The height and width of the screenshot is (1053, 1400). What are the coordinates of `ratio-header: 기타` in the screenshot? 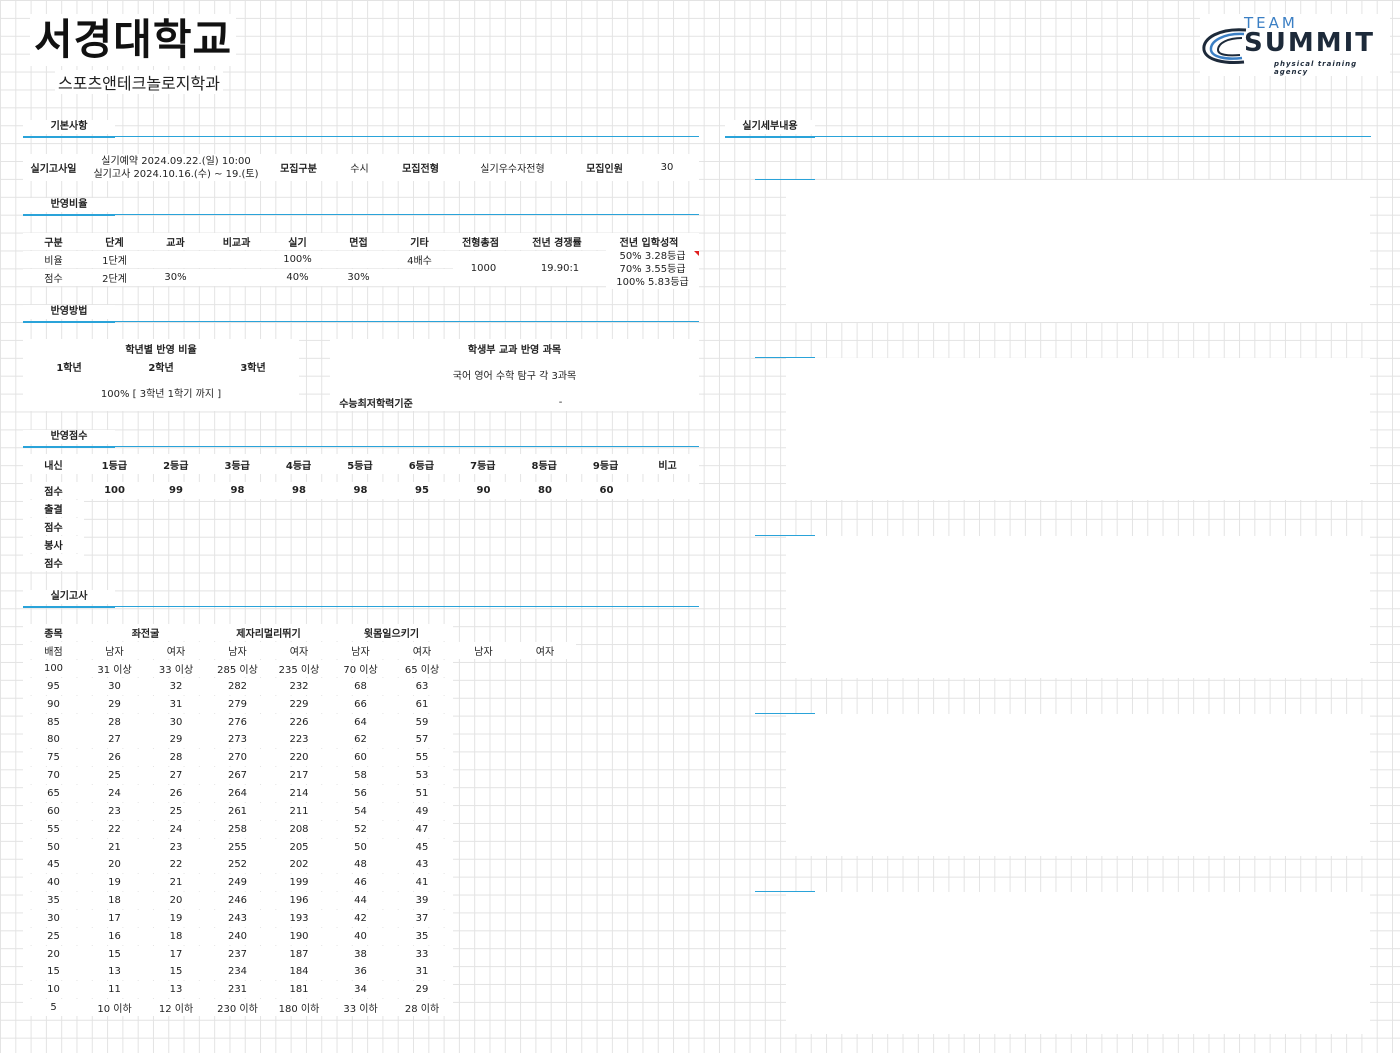 It's located at (419, 243).